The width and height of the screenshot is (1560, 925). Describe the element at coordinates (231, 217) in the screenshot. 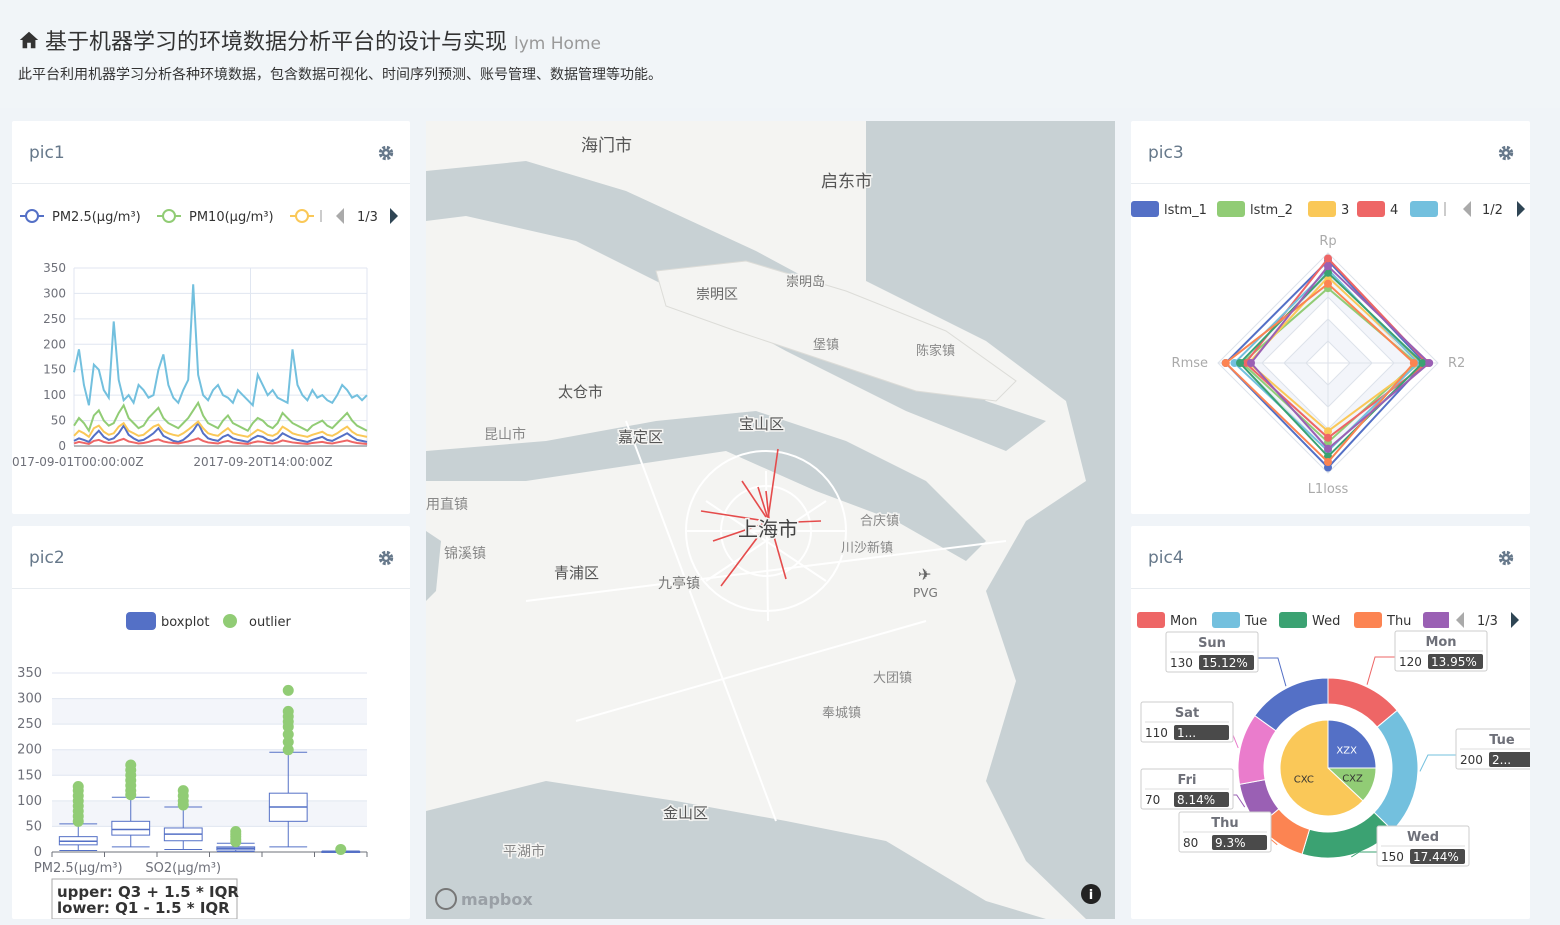

I see `legend-pm10: PM10(μg/m³)` at that location.